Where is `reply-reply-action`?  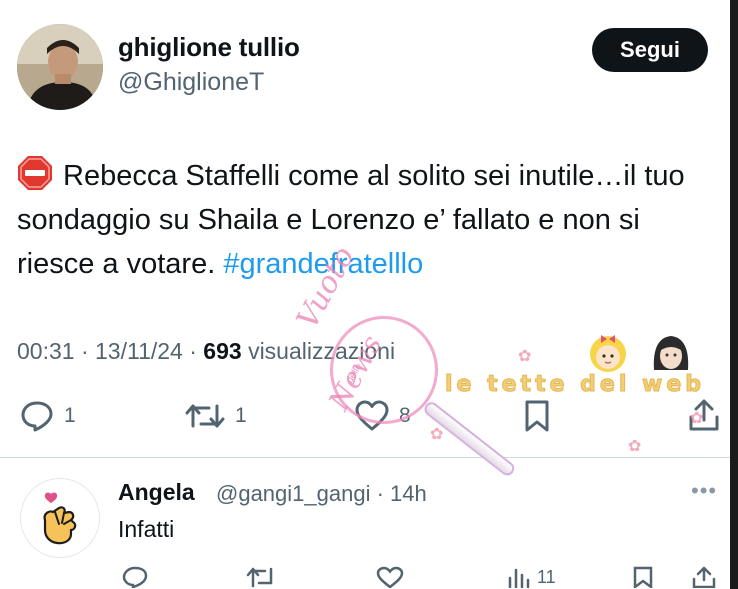
reply-reply-action is located at coordinates (135, 577).